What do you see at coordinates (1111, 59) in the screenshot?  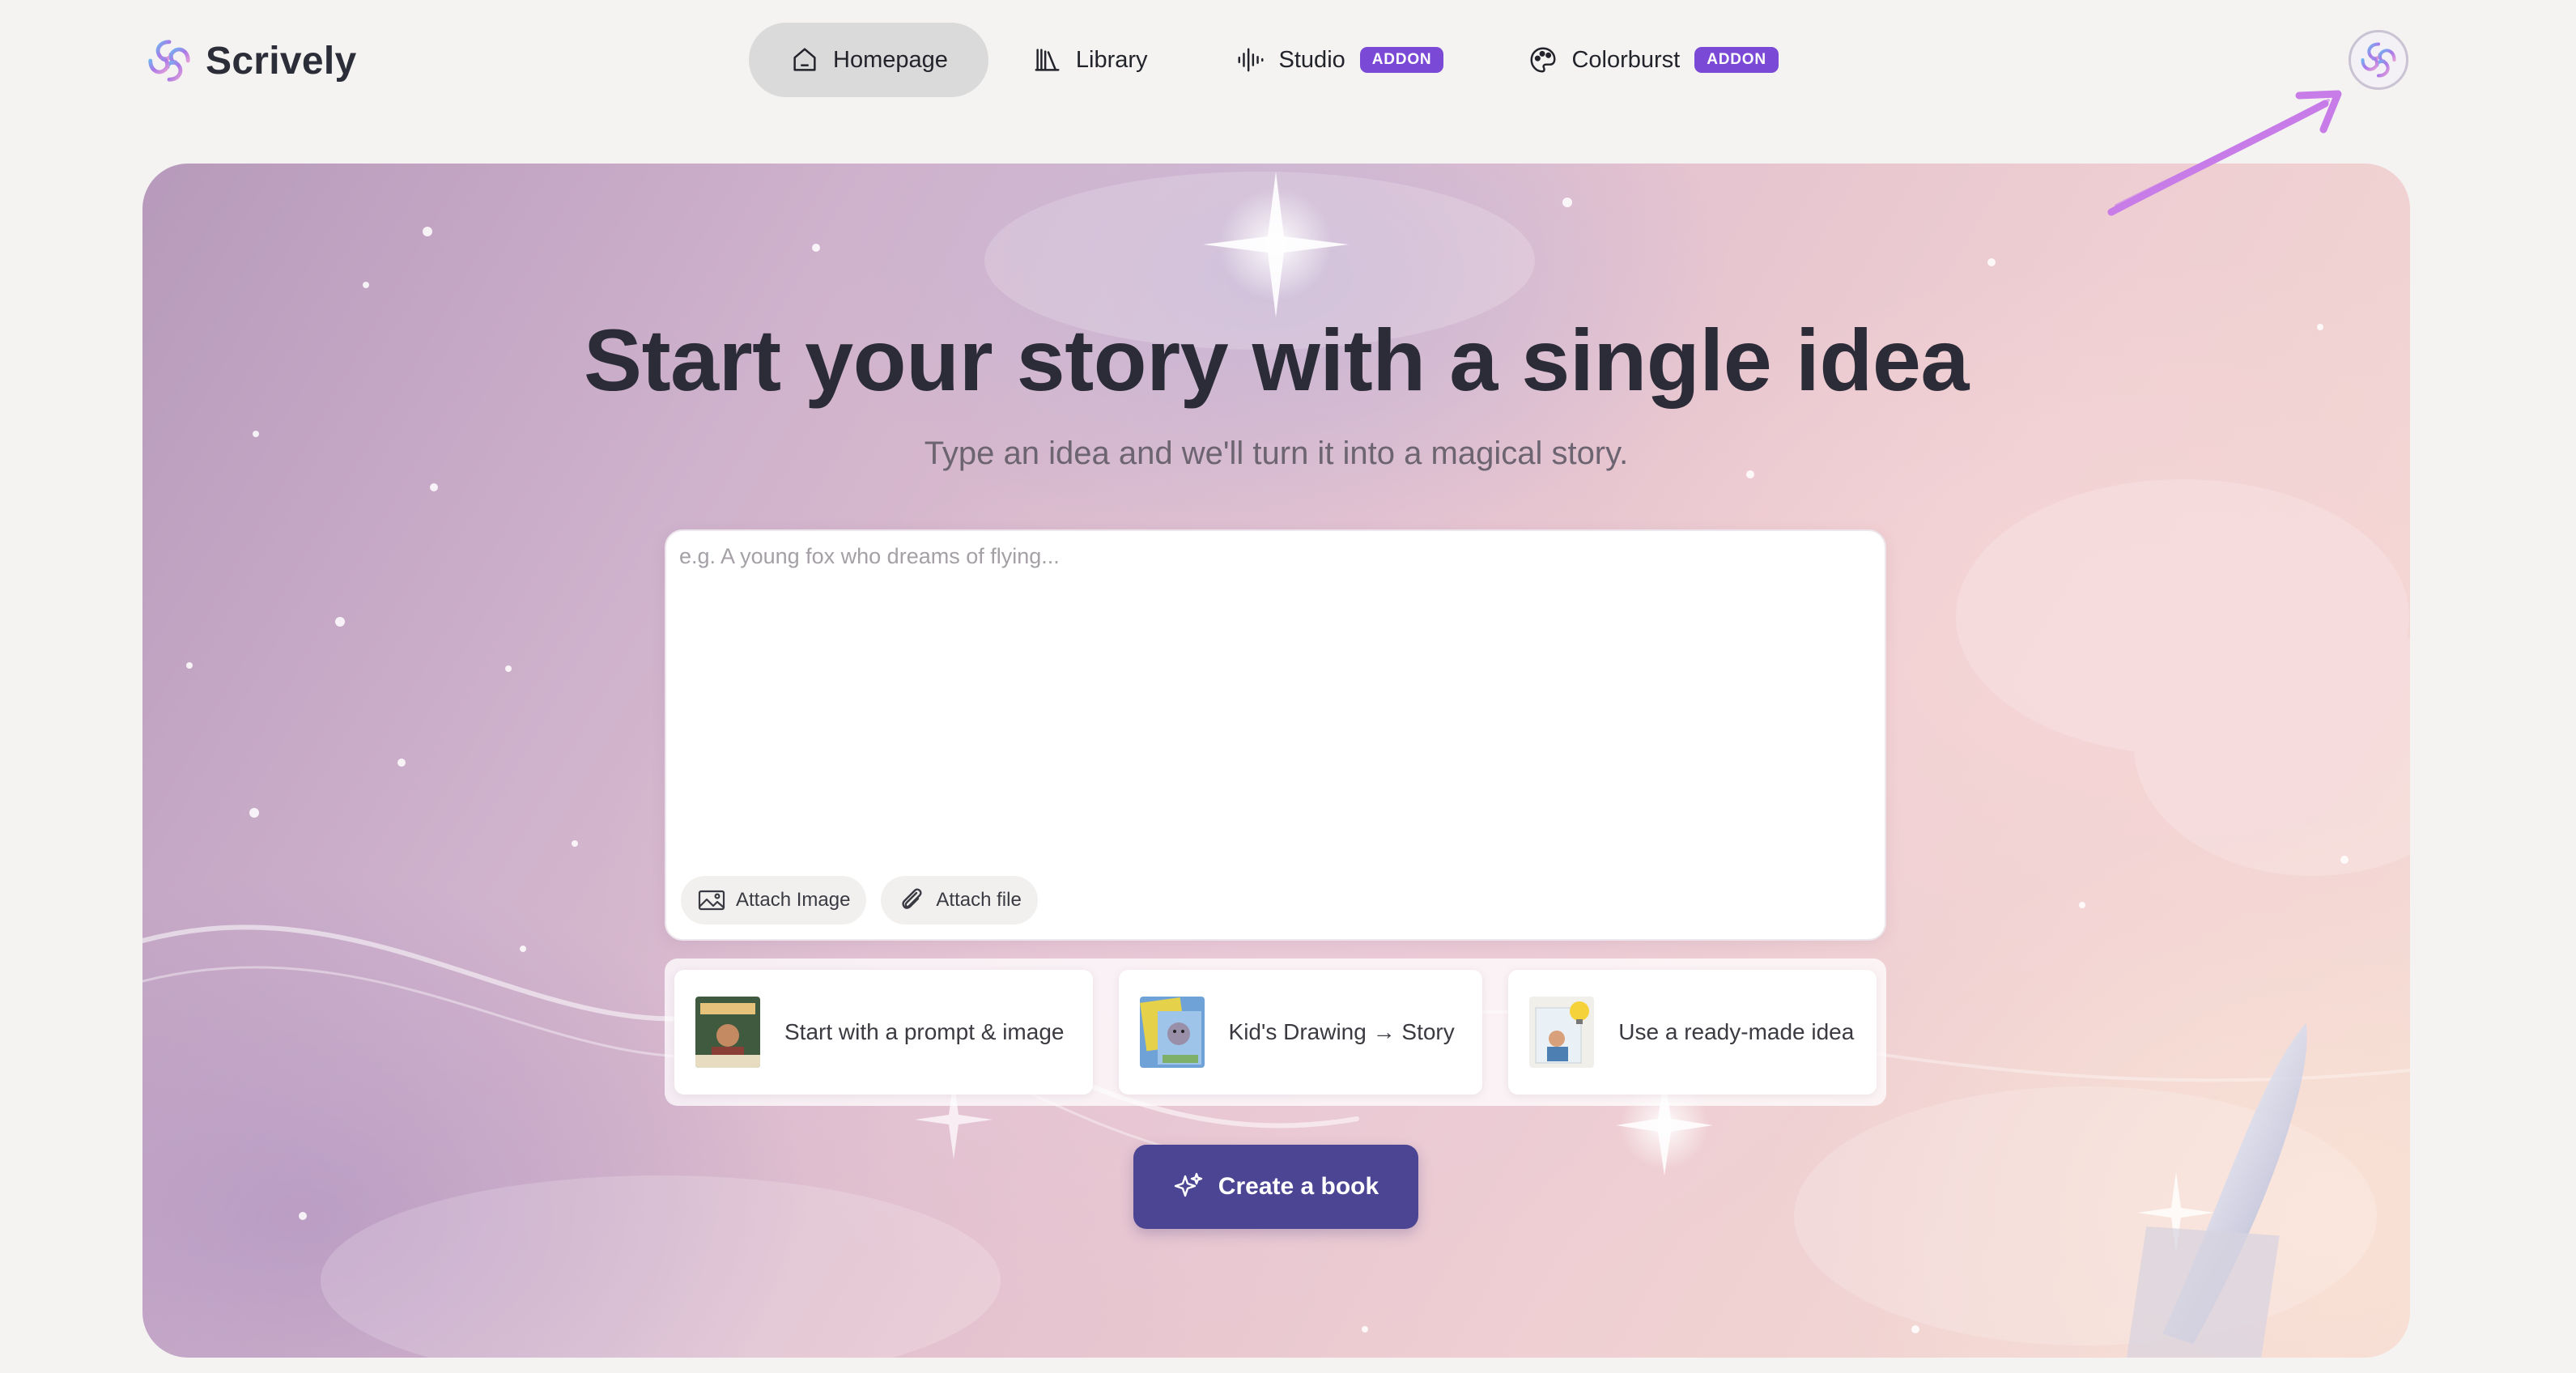 I see `nav-library-label: Library` at bounding box center [1111, 59].